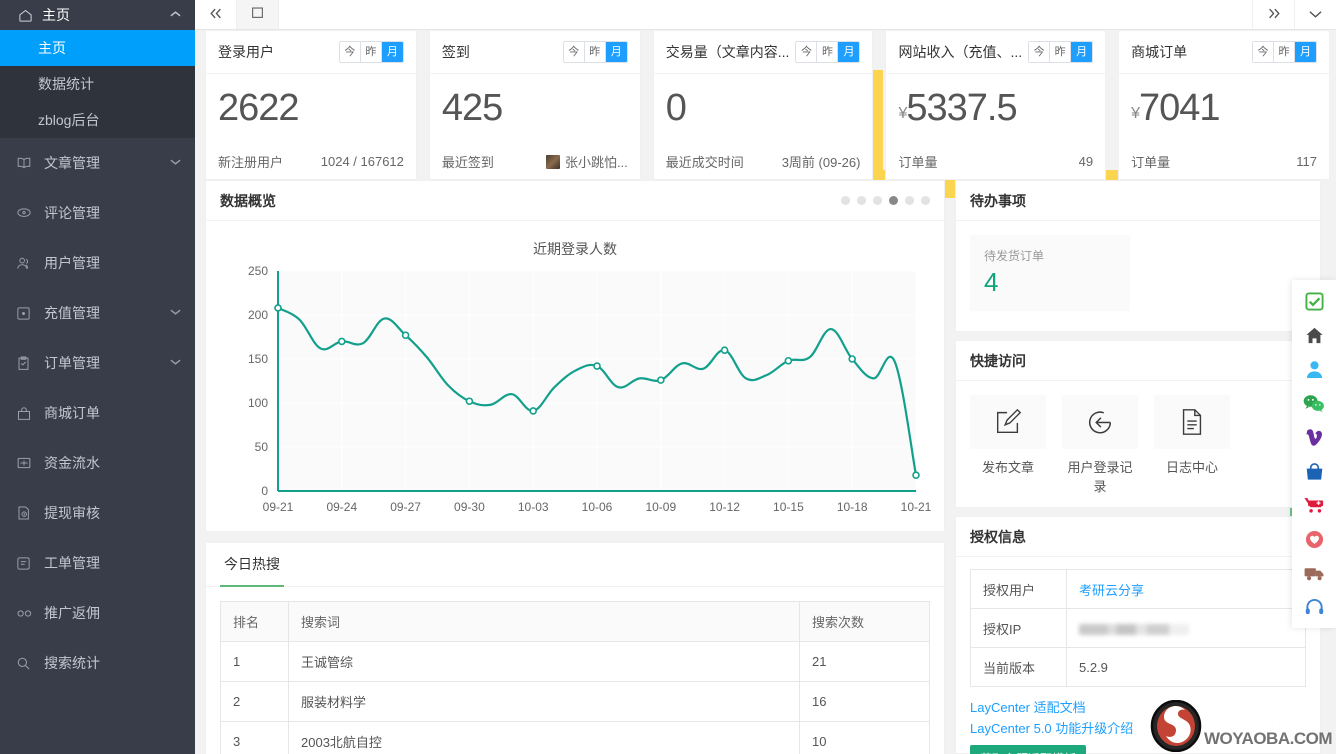  I want to click on quick-action-label: 发布文章, so click(1007, 467).